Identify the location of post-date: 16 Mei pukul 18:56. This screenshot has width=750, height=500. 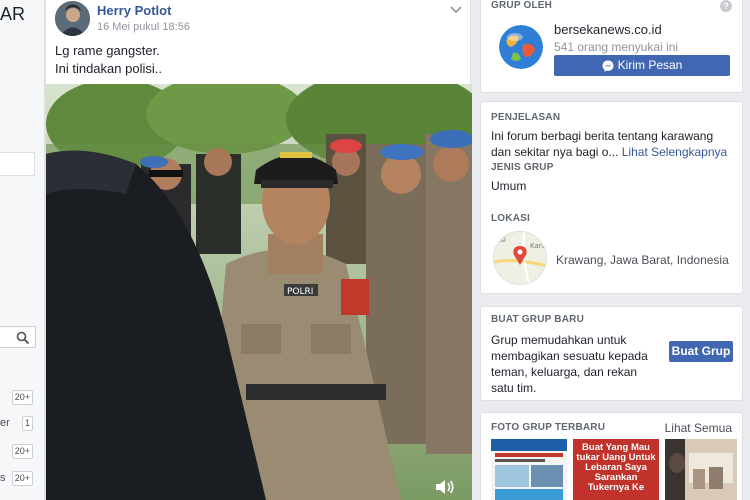
(143, 27).